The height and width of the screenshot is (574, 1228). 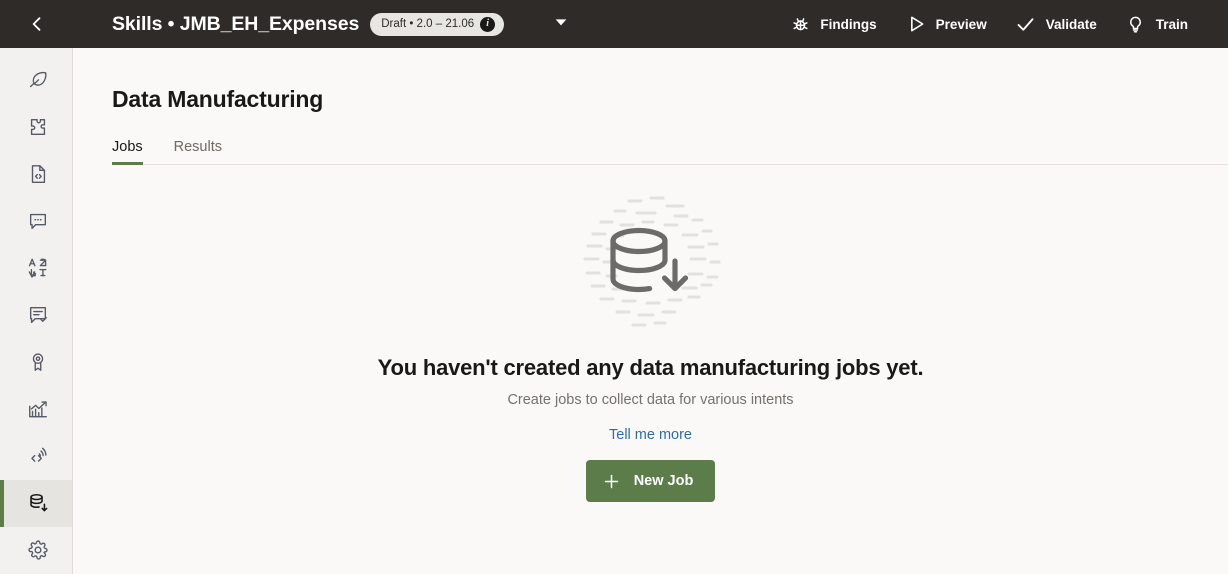 I want to click on sidebar-item-quality, so click(x=36, y=362).